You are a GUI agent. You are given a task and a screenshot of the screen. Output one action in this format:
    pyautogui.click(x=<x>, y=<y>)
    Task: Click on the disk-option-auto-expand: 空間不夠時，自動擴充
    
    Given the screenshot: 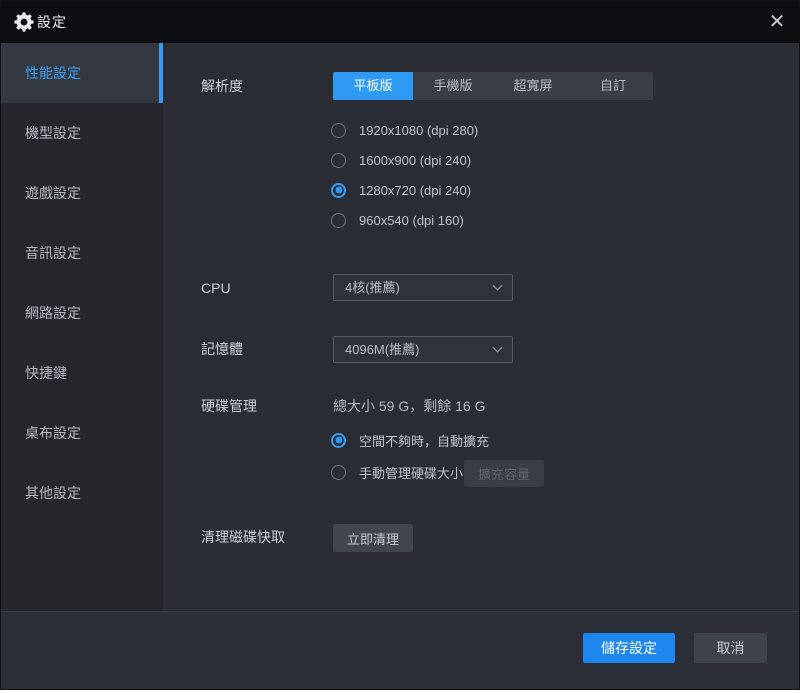 What is the action you would take?
    pyautogui.click(x=410, y=440)
    